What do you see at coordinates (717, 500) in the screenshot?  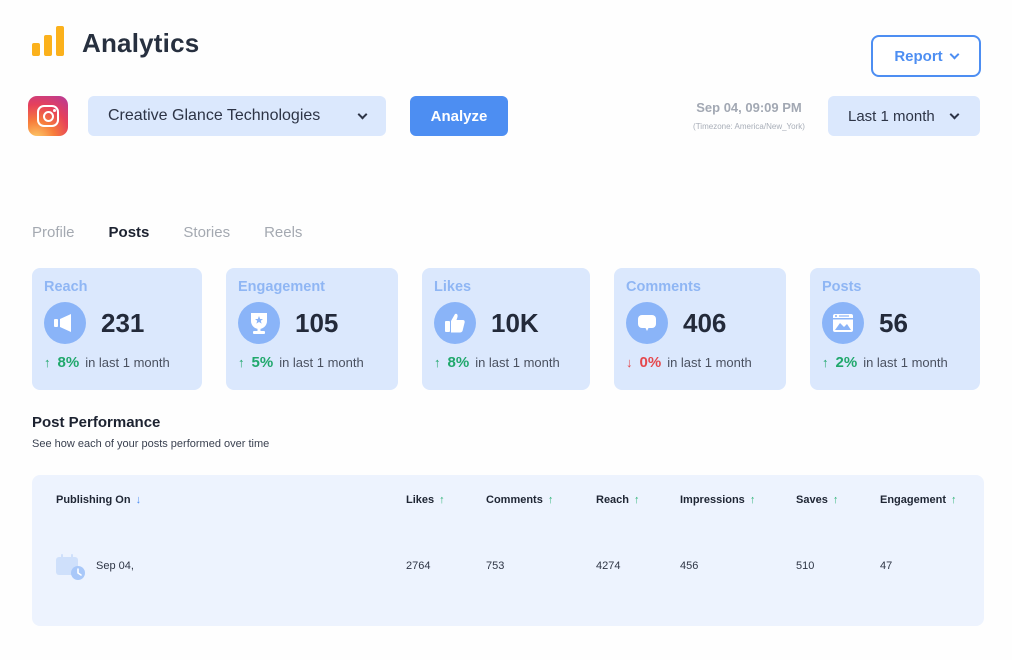 I see `column-header-impressions: Impressions ↑` at bounding box center [717, 500].